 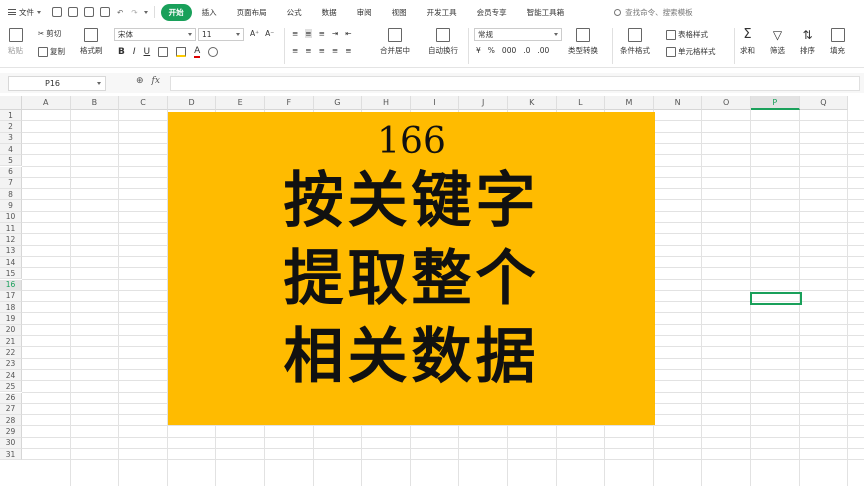 I want to click on table-style-button: 表格样式, so click(x=687, y=34).